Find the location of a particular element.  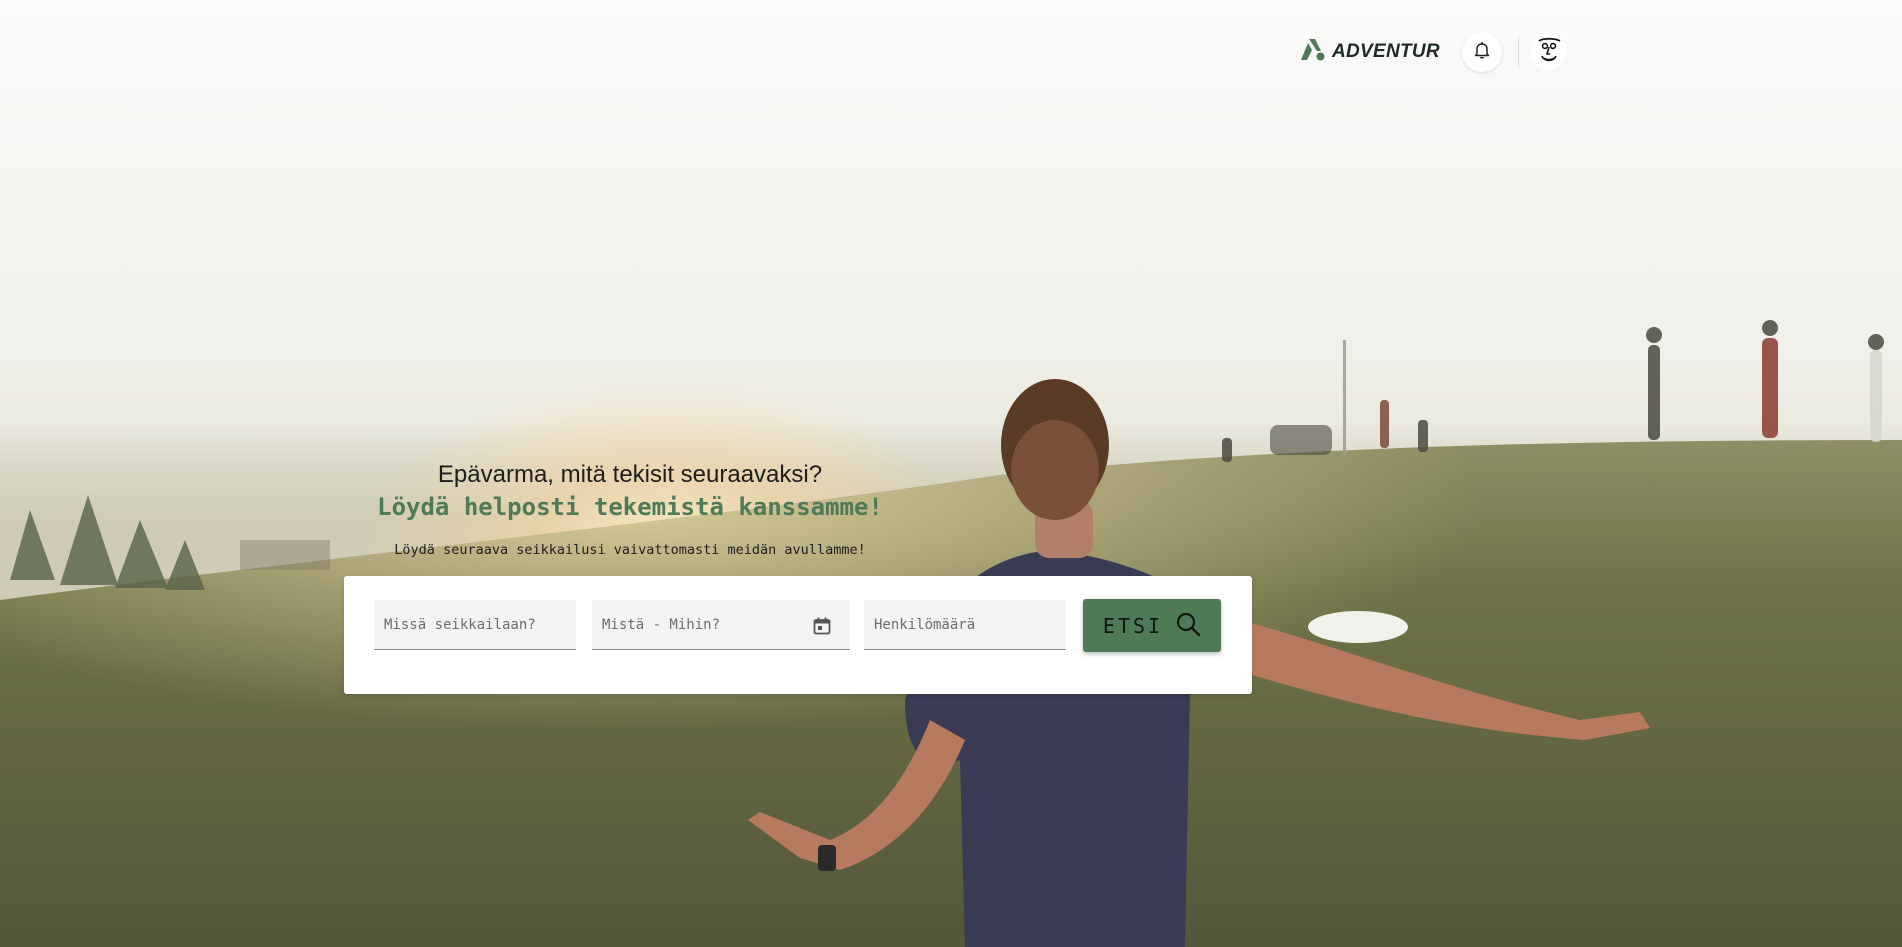

adventur-logo-icon is located at coordinates (1313, 52).